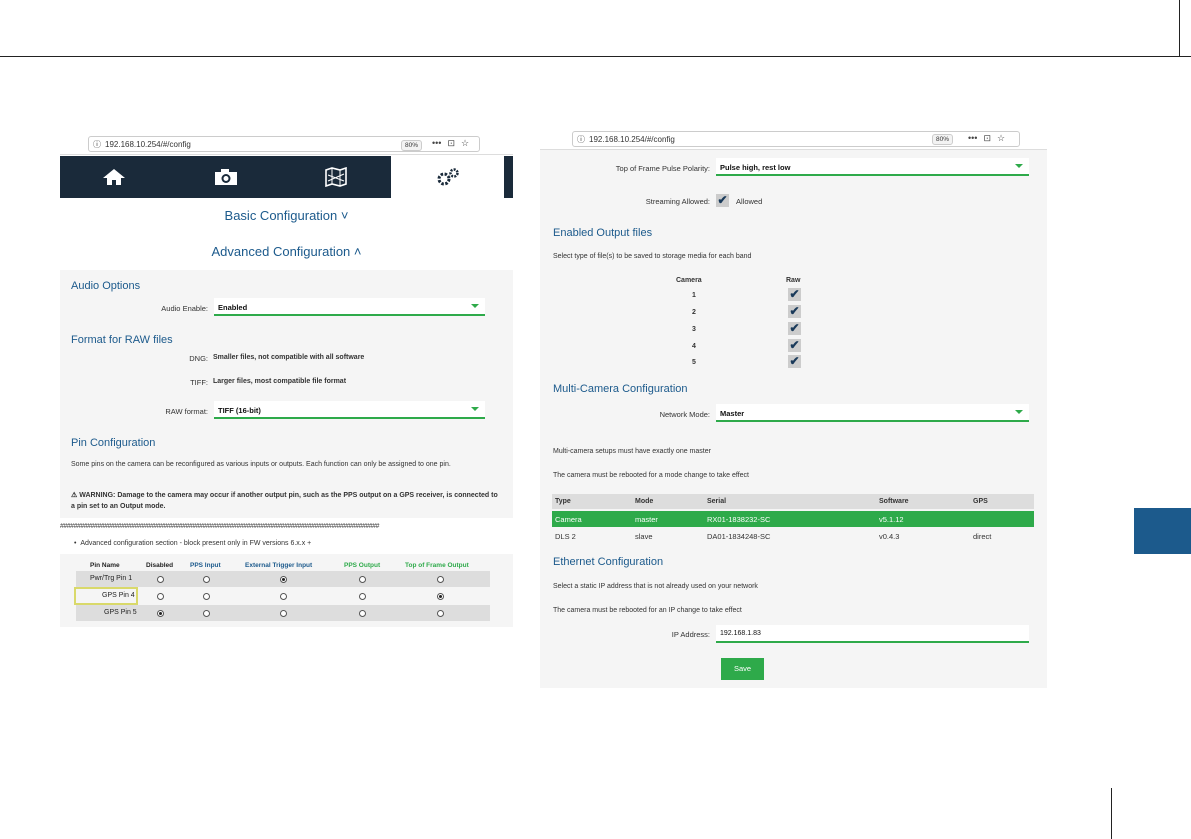  Describe the element at coordinates (620, 389) in the screenshot. I see `multi-section-title: Multi-Camera Configuration` at that location.